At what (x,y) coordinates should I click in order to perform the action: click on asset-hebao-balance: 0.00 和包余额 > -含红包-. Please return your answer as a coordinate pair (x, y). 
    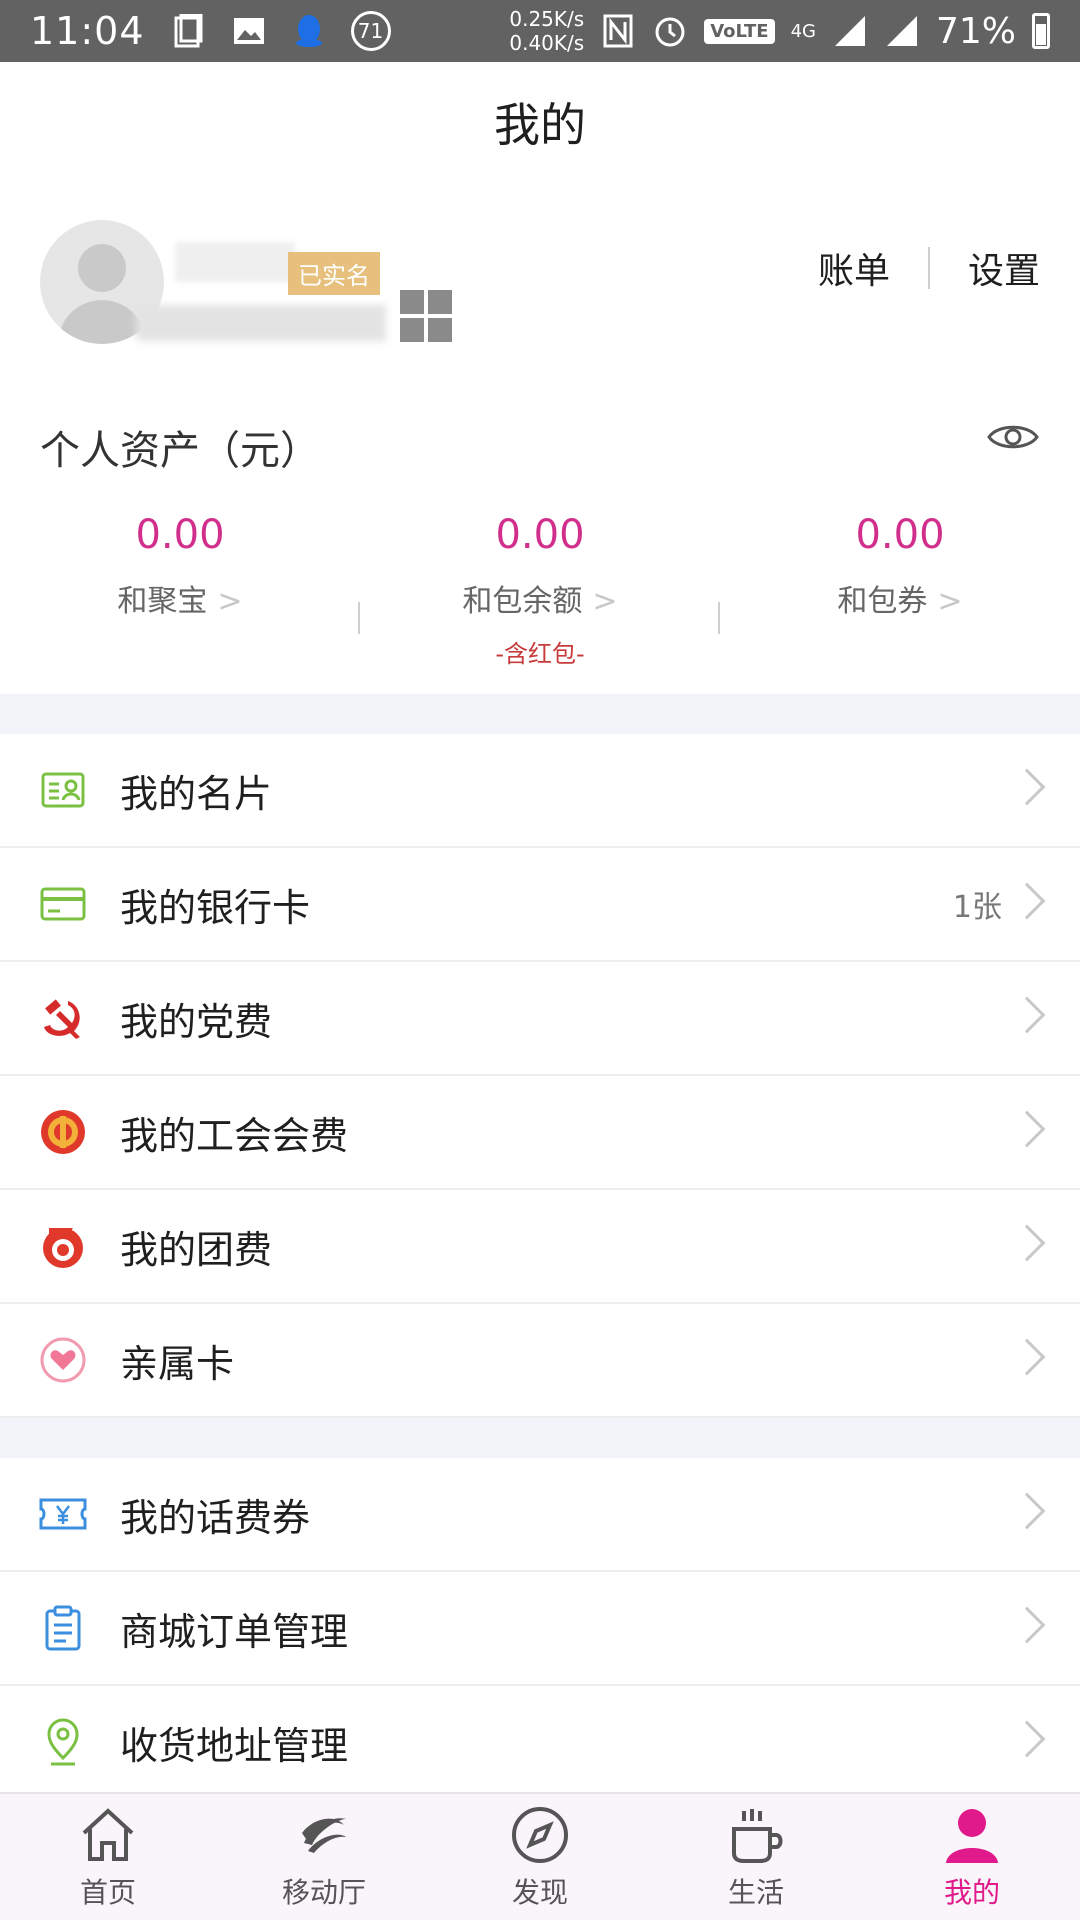
    Looking at the image, I should click on (540, 592).